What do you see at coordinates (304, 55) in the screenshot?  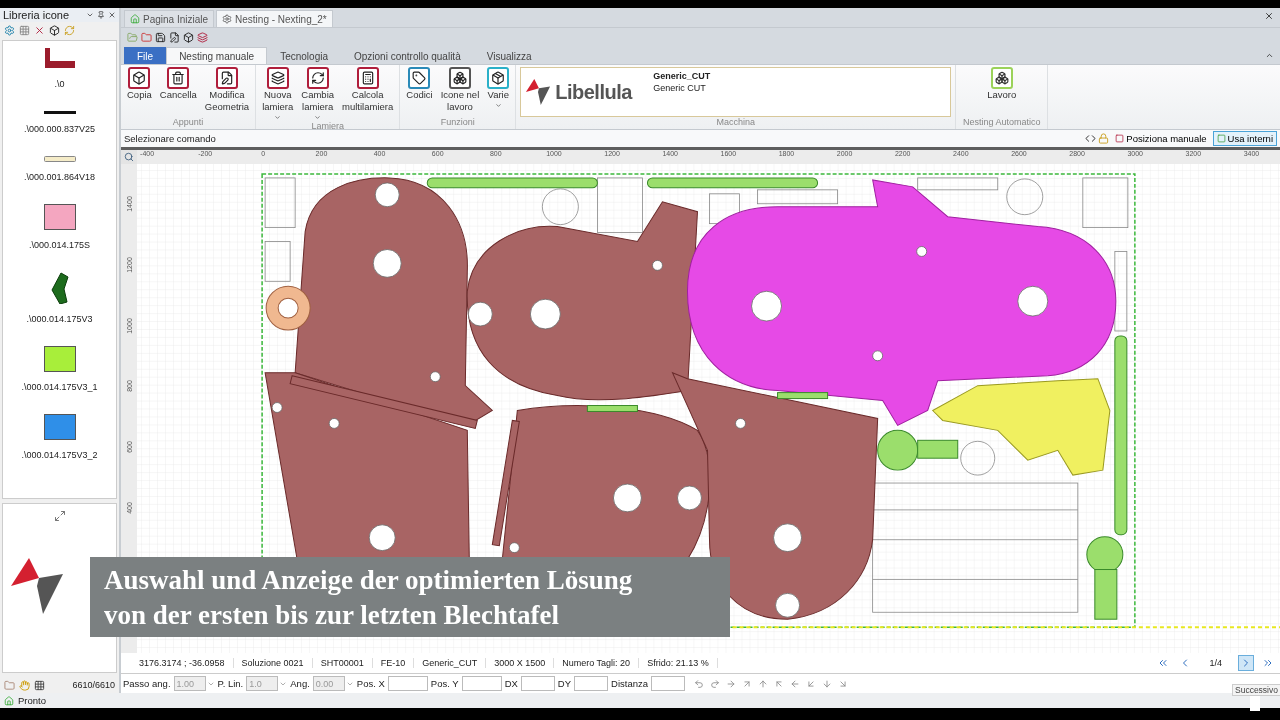 I see `ribbon-tab: Tecnologia` at bounding box center [304, 55].